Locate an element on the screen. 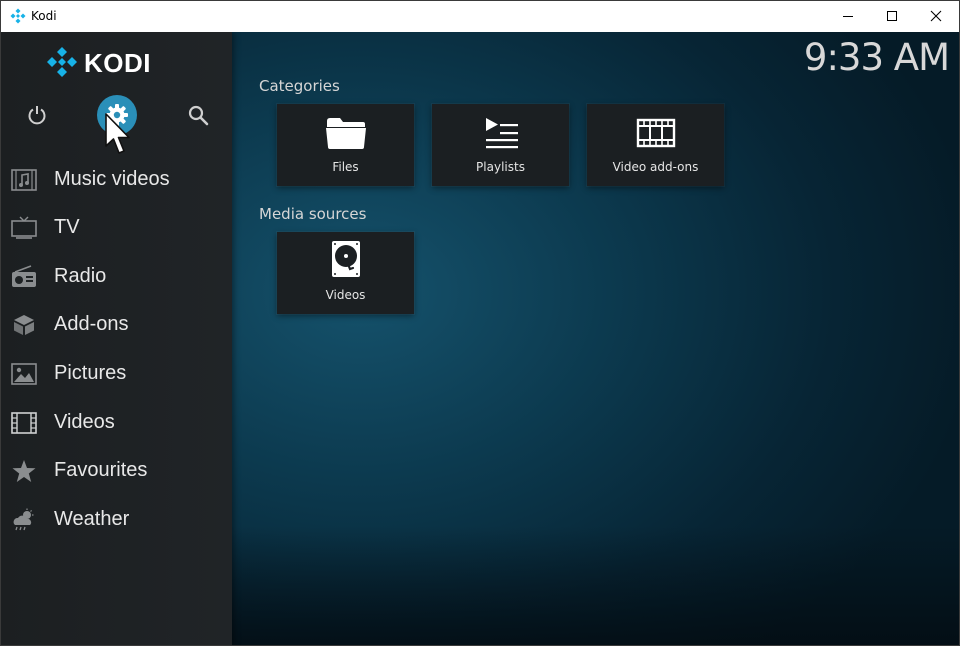 This screenshot has width=960, height=646. sidebar-item-radio: Radio is located at coordinates (116, 277).